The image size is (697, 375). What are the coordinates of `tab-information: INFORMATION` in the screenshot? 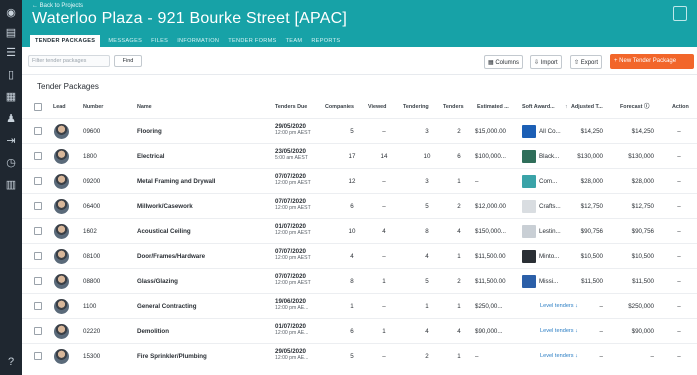 It's located at (202, 41).